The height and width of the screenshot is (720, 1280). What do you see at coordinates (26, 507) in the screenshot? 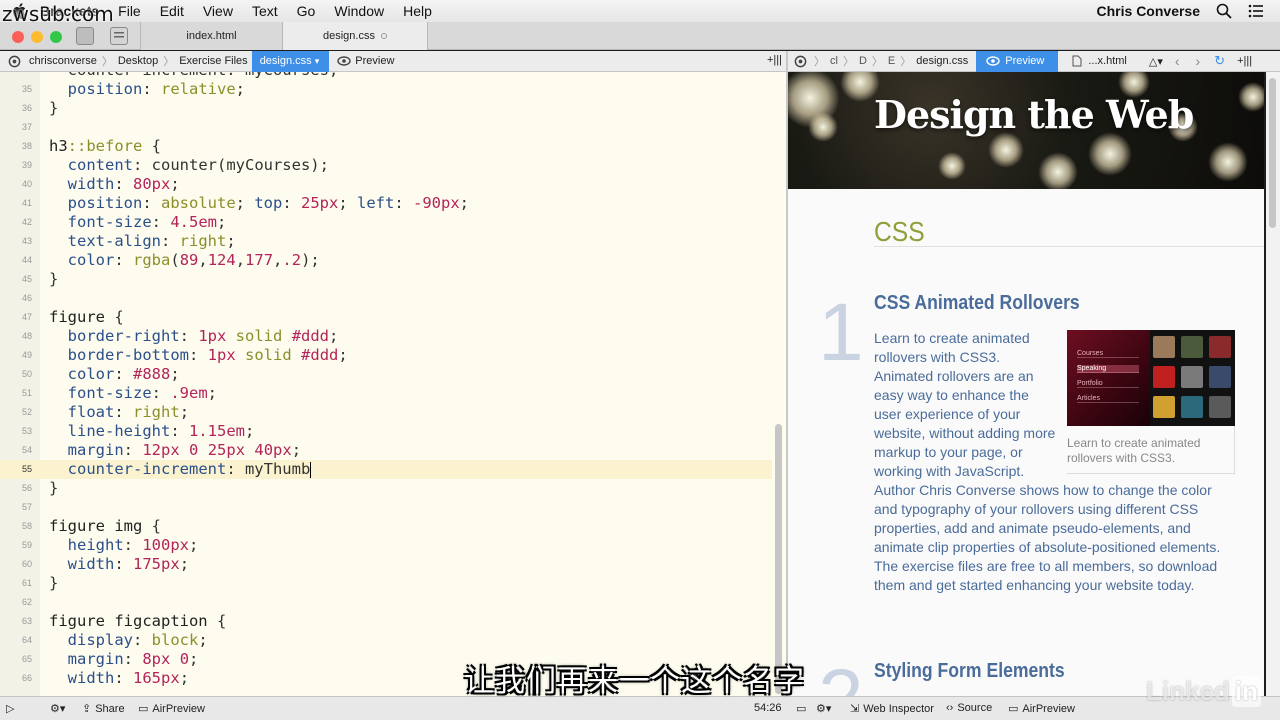
I see `line-number: 57` at bounding box center [26, 507].